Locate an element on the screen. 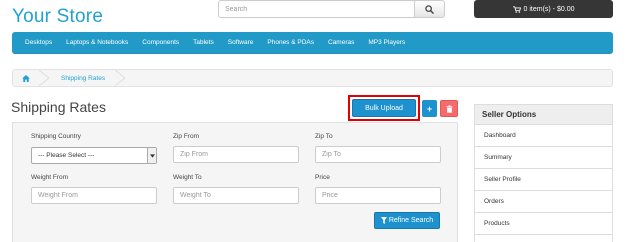 Image resolution: width=628 pixels, height=242 pixels. menu-item-phones-pdas: Phones & PDAs is located at coordinates (290, 42).